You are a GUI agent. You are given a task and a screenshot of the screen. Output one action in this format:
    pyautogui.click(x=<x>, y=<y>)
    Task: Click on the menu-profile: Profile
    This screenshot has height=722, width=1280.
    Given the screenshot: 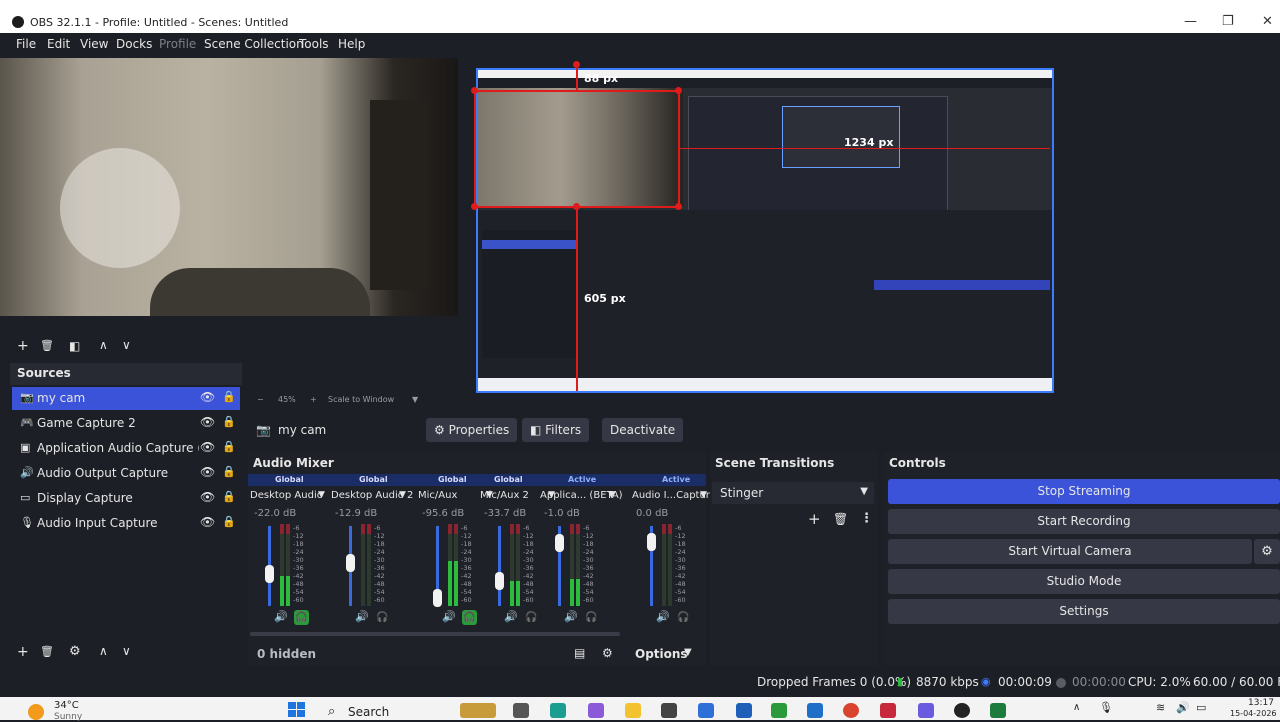 What is the action you would take?
    pyautogui.click(x=177, y=44)
    